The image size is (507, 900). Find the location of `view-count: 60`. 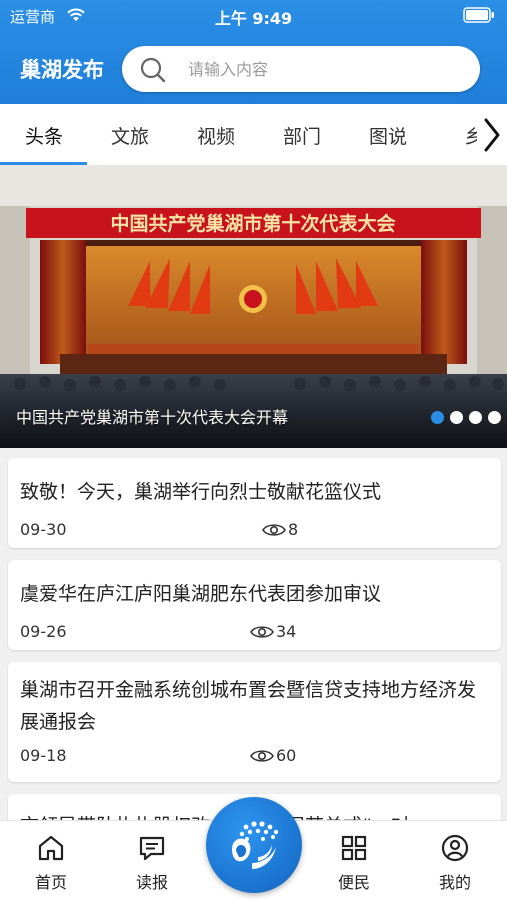

view-count: 60 is located at coordinates (286, 755).